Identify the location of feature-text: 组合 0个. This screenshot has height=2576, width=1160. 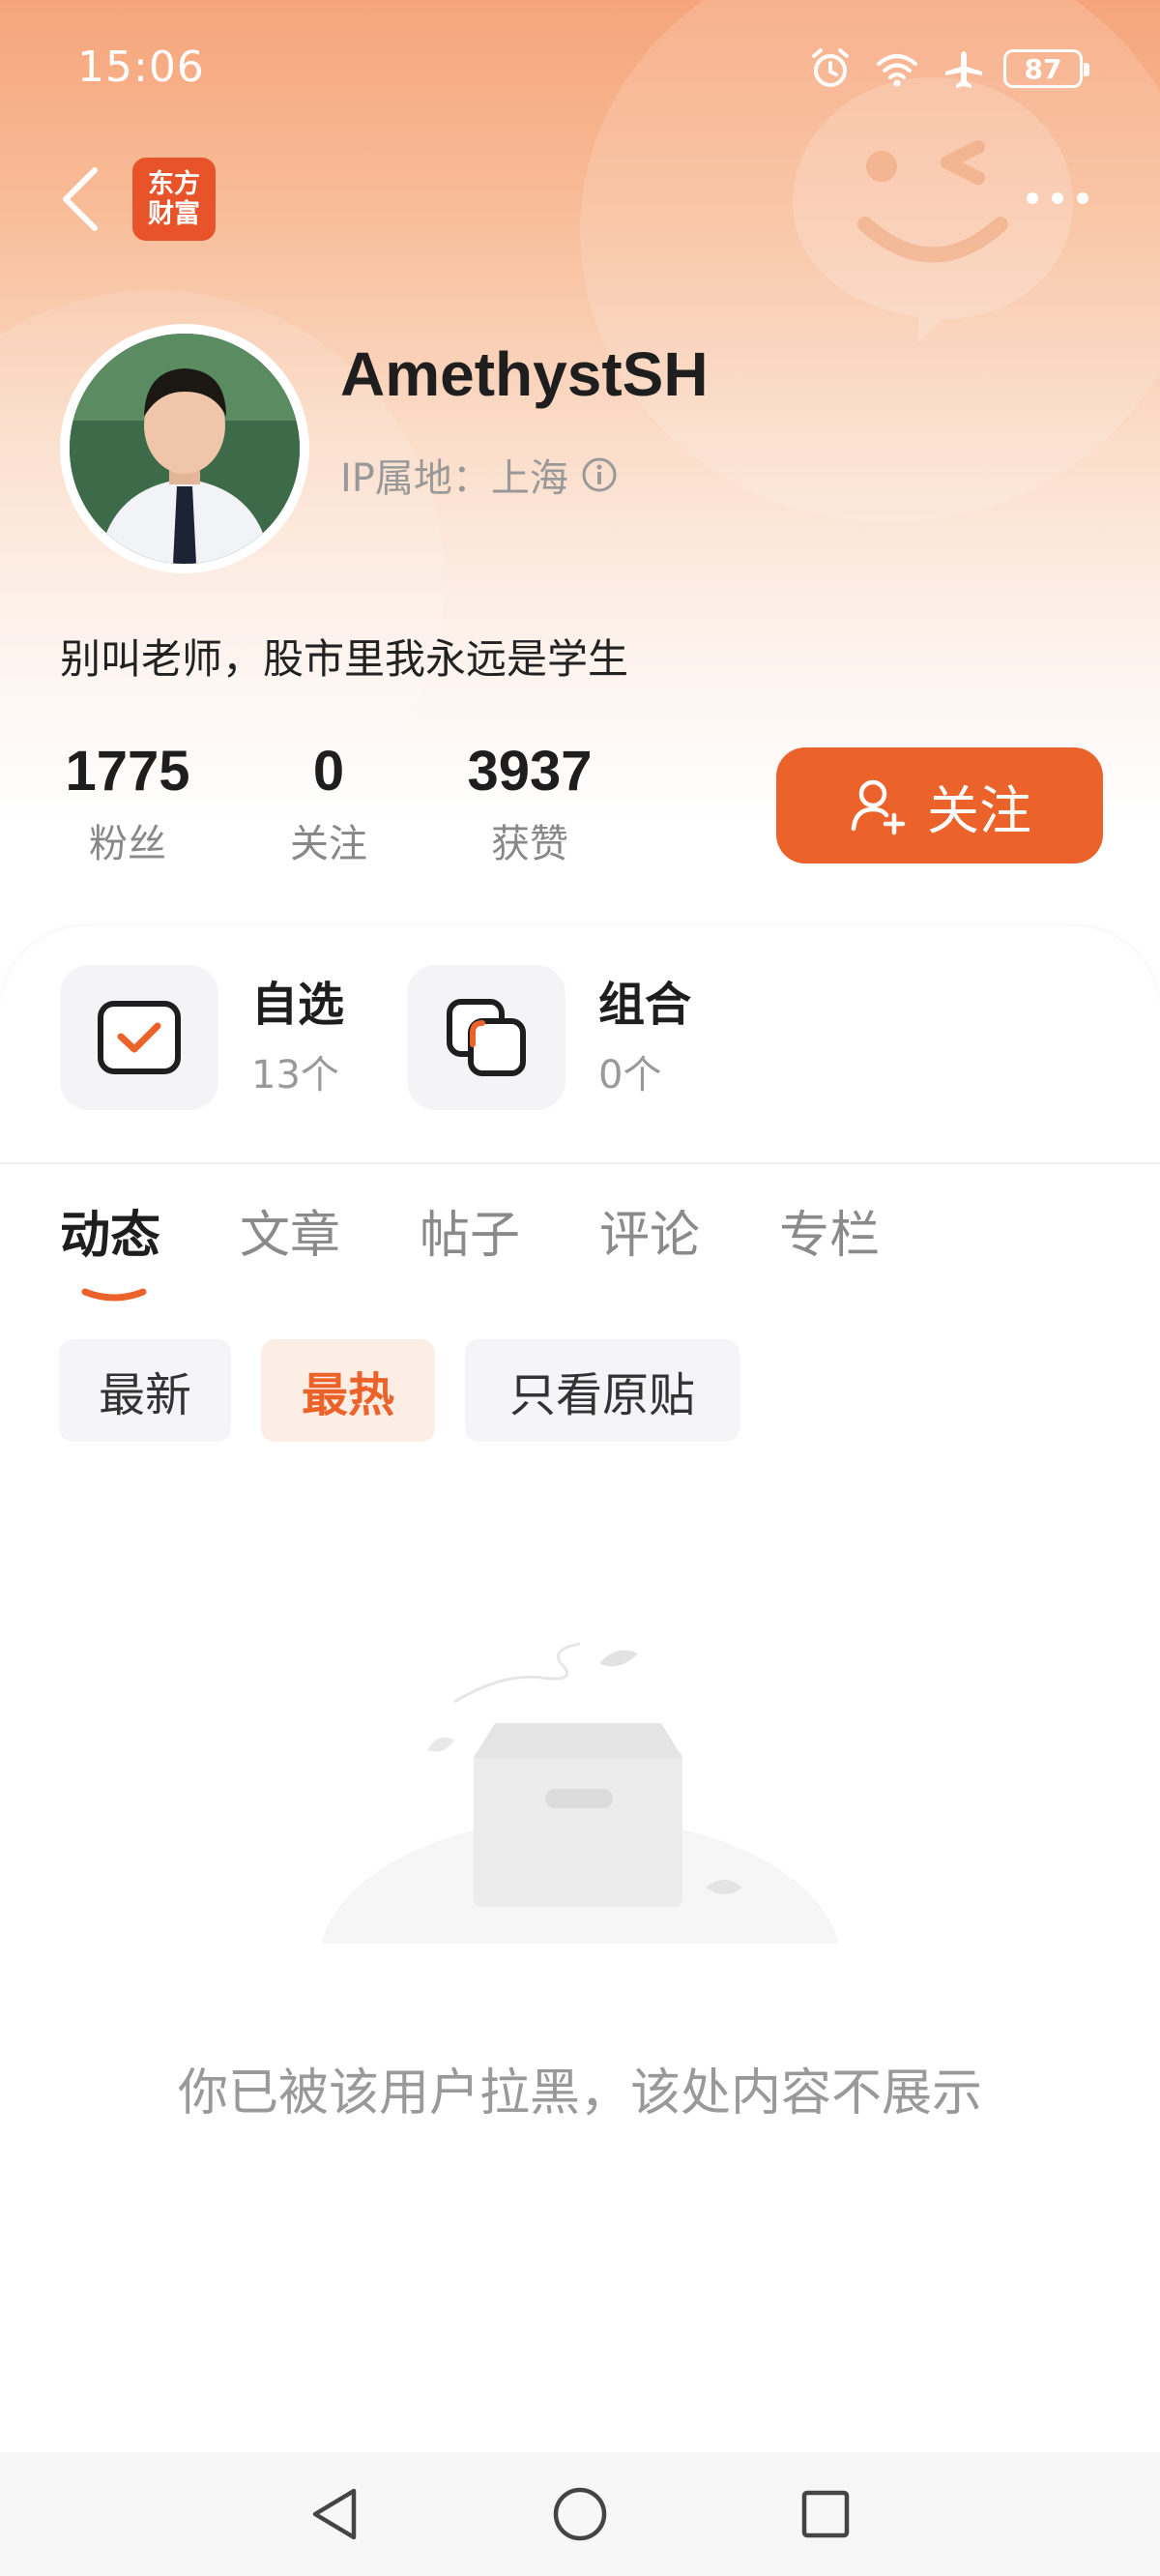
(644, 1037).